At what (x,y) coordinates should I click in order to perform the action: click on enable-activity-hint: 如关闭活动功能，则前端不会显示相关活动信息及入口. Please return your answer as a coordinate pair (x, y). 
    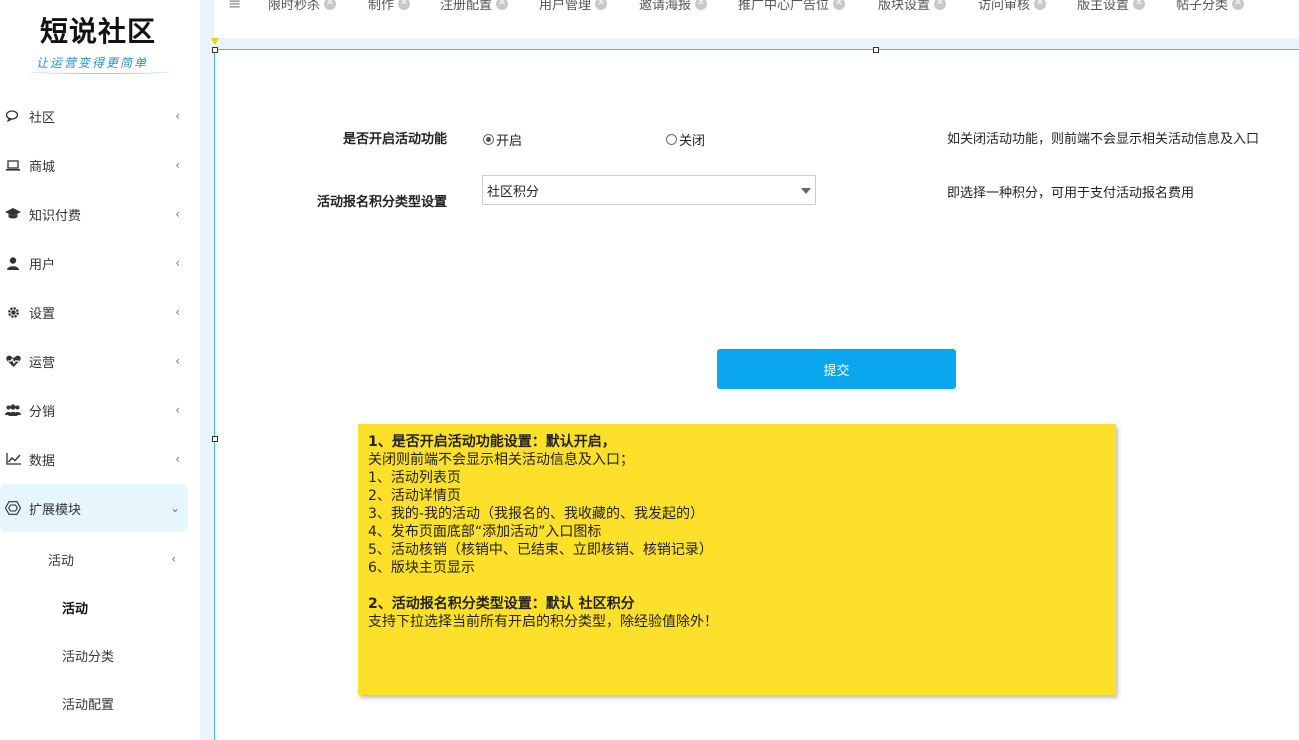
    Looking at the image, I should click on (1103, 139).